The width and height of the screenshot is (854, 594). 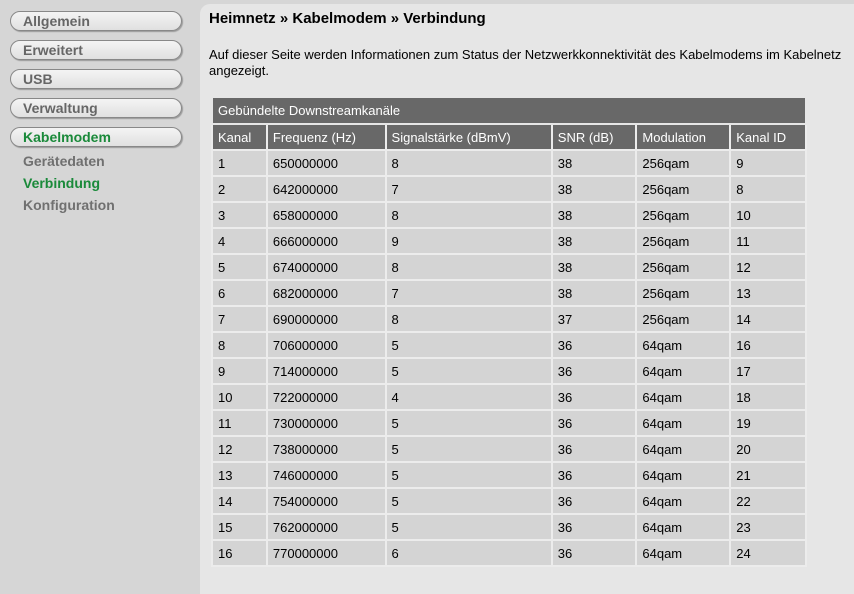 I want to click on nav-erweitert: Erweitert, so click(x=96, y=50).